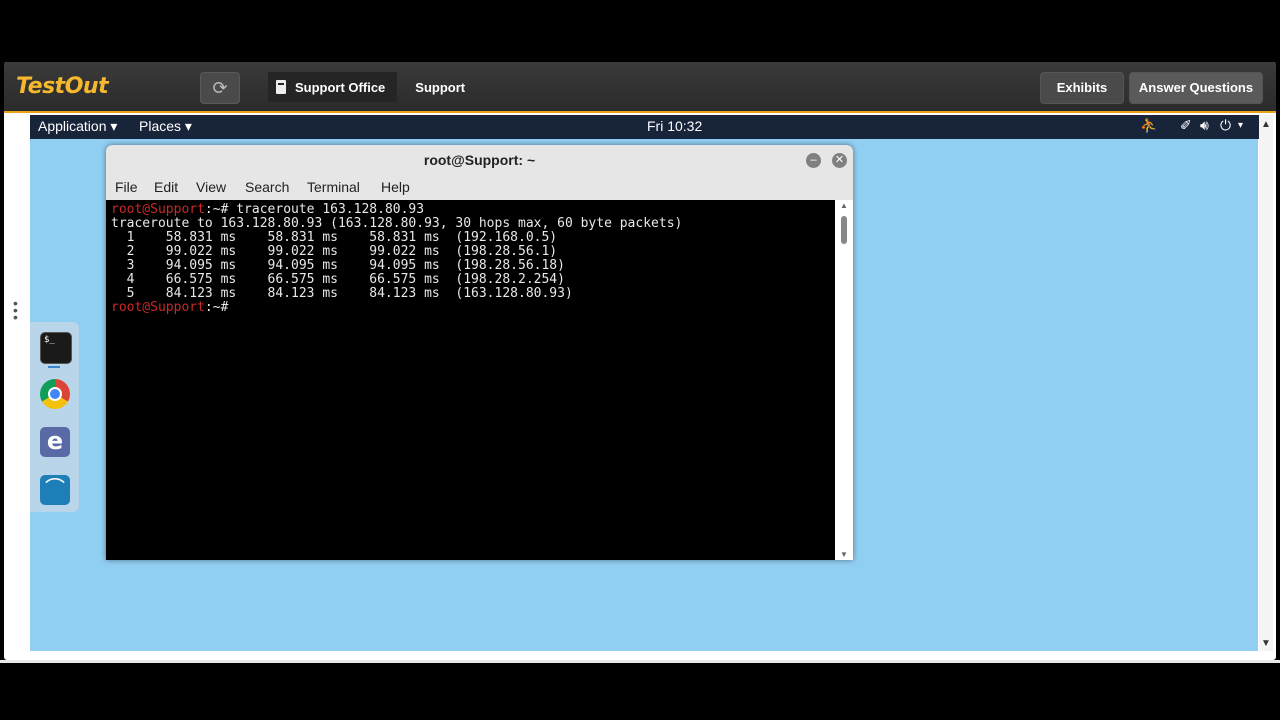 The height and width of the screenshot is (720, 1280). Describe the element at coordinates (77, 126) in the screenshot. I see `application-menu: Application ▾` at that location.